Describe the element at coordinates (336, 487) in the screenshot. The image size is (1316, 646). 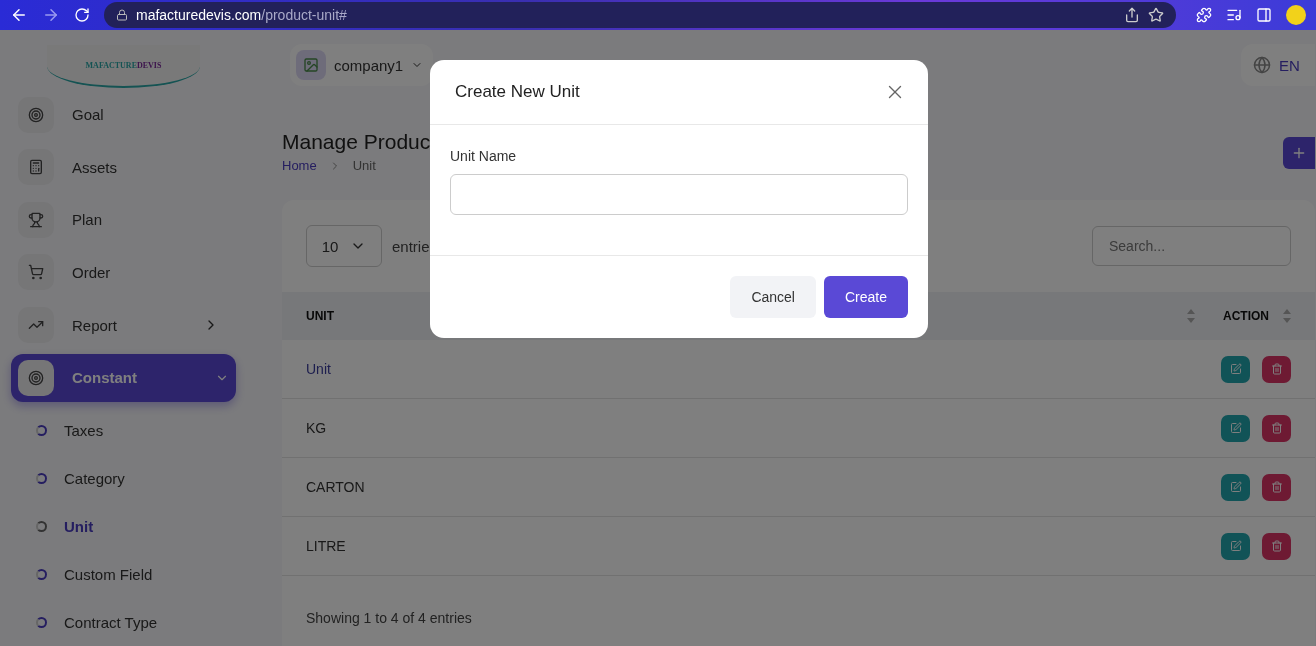
I see `table-cell-text: CARTON` at that location.